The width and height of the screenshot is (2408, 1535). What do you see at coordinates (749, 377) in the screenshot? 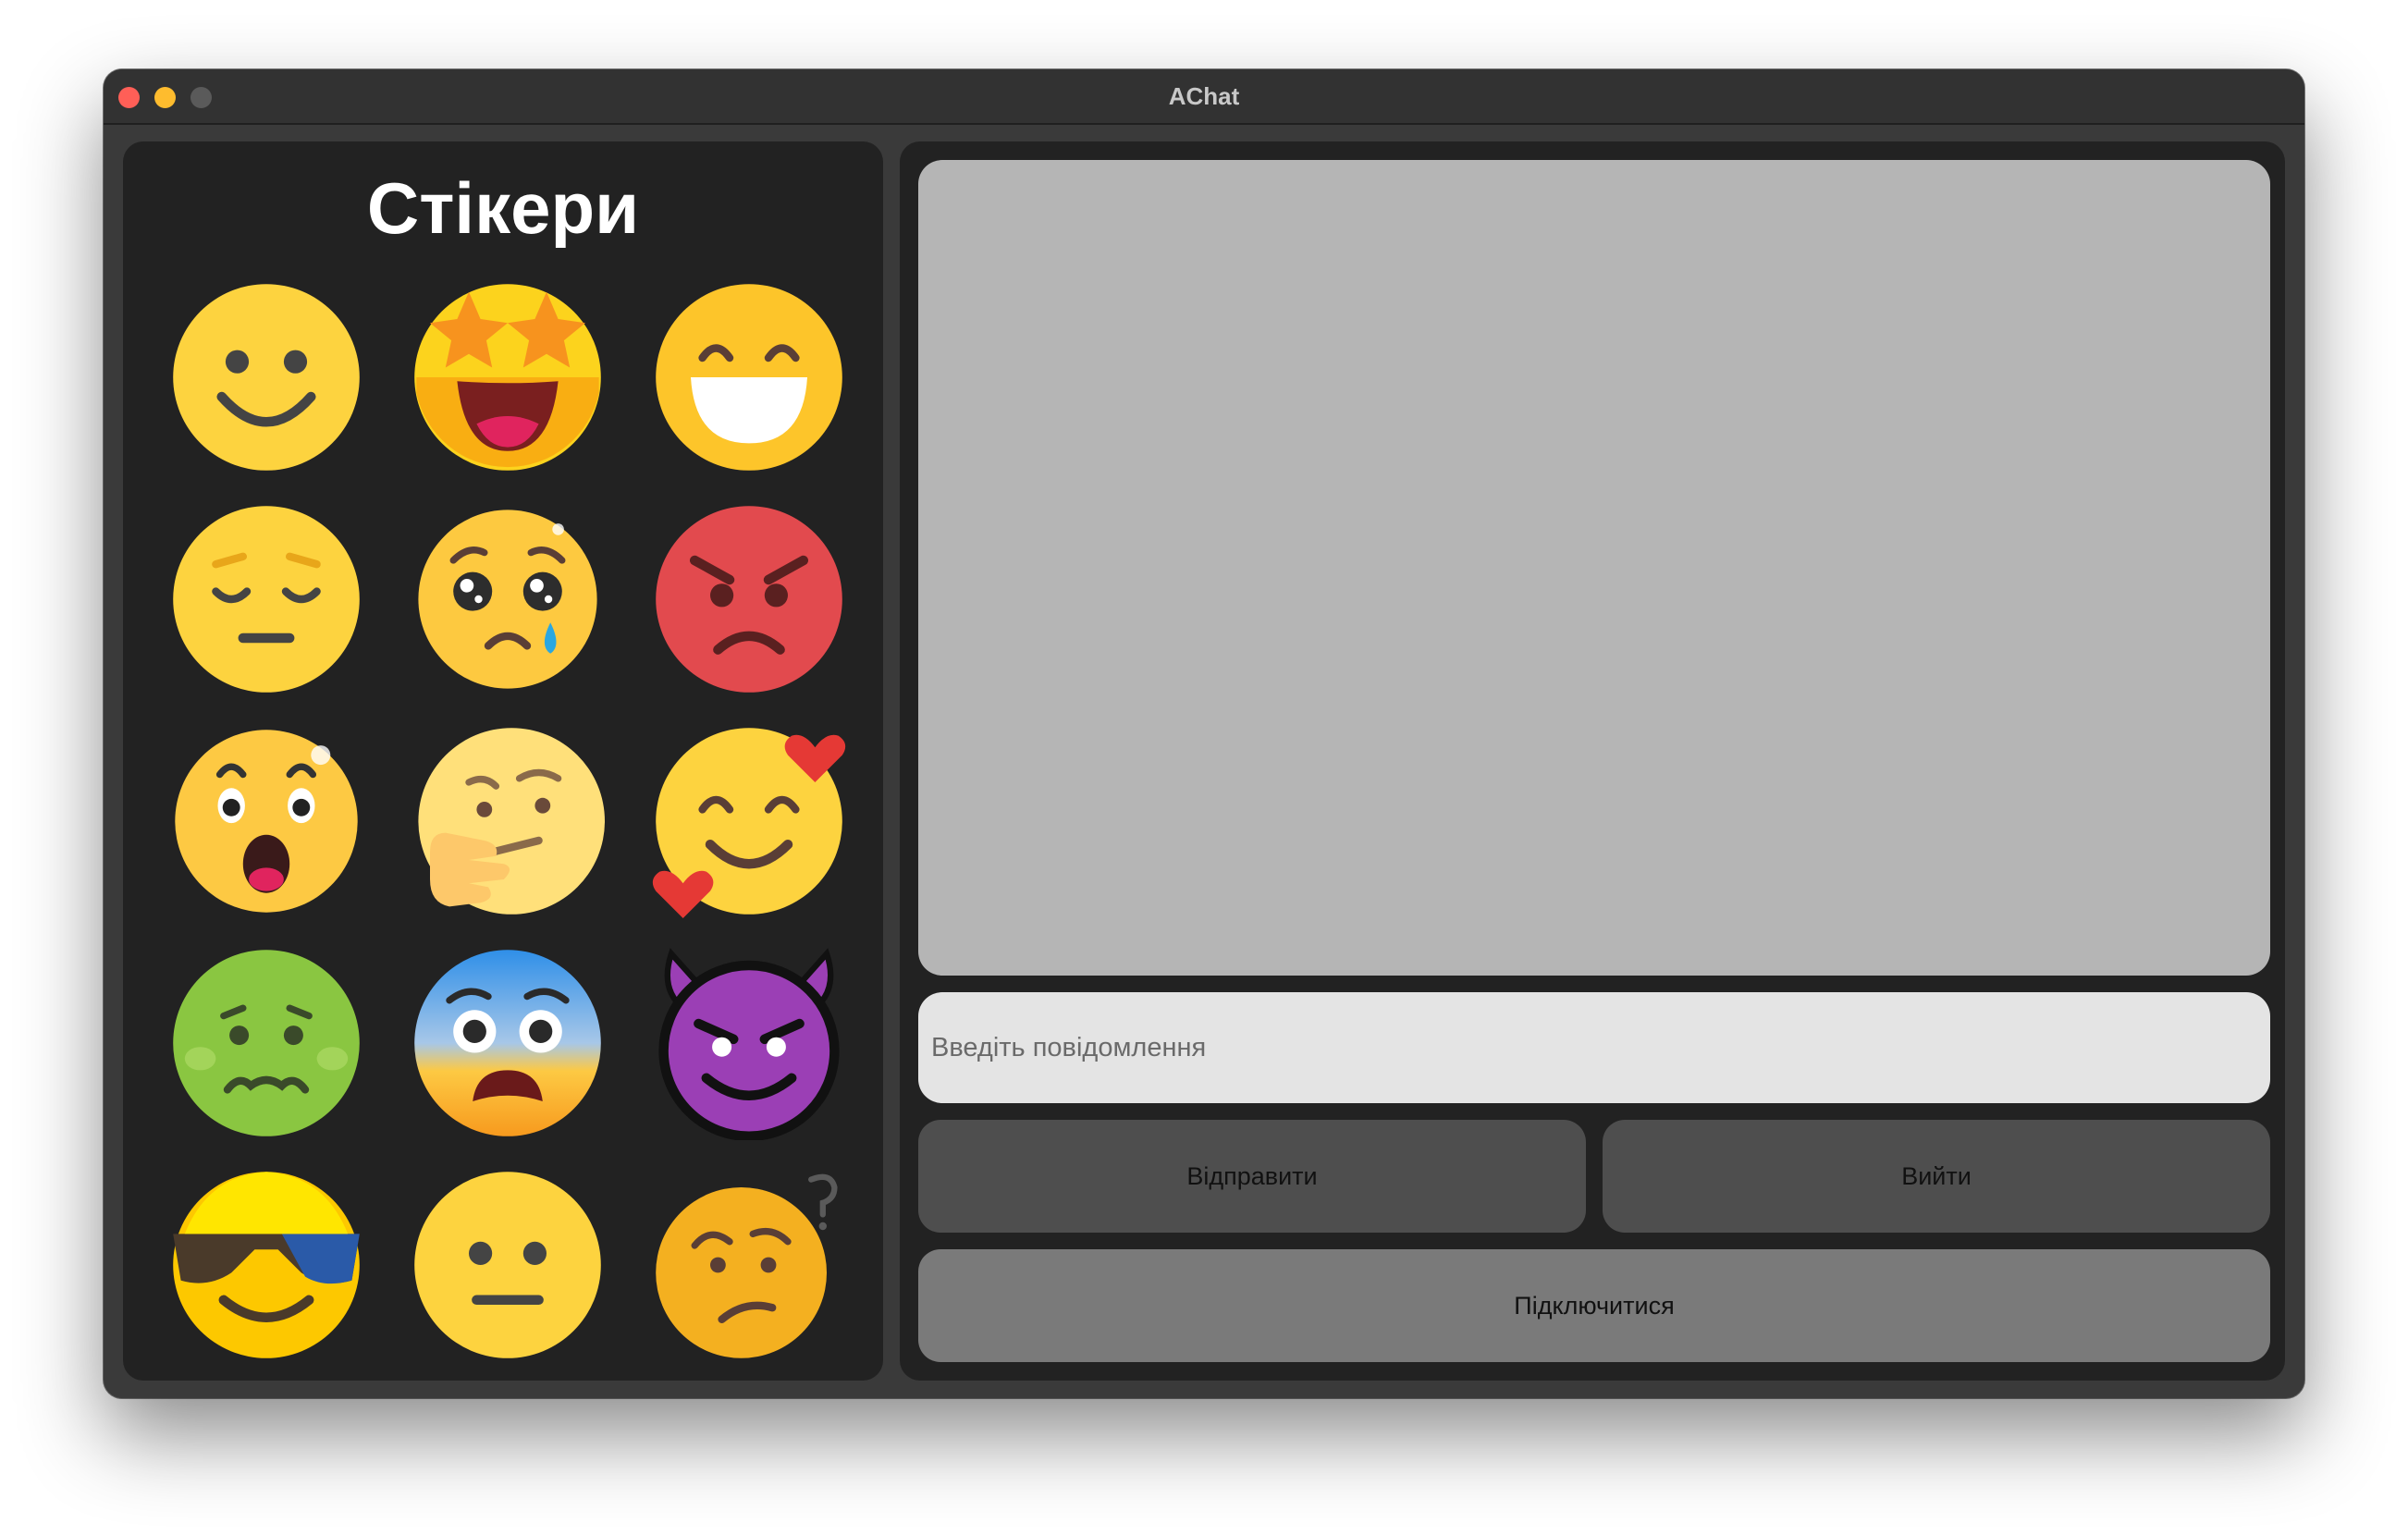
I see `grinning-face-icon` at bounding box center [749, 377].